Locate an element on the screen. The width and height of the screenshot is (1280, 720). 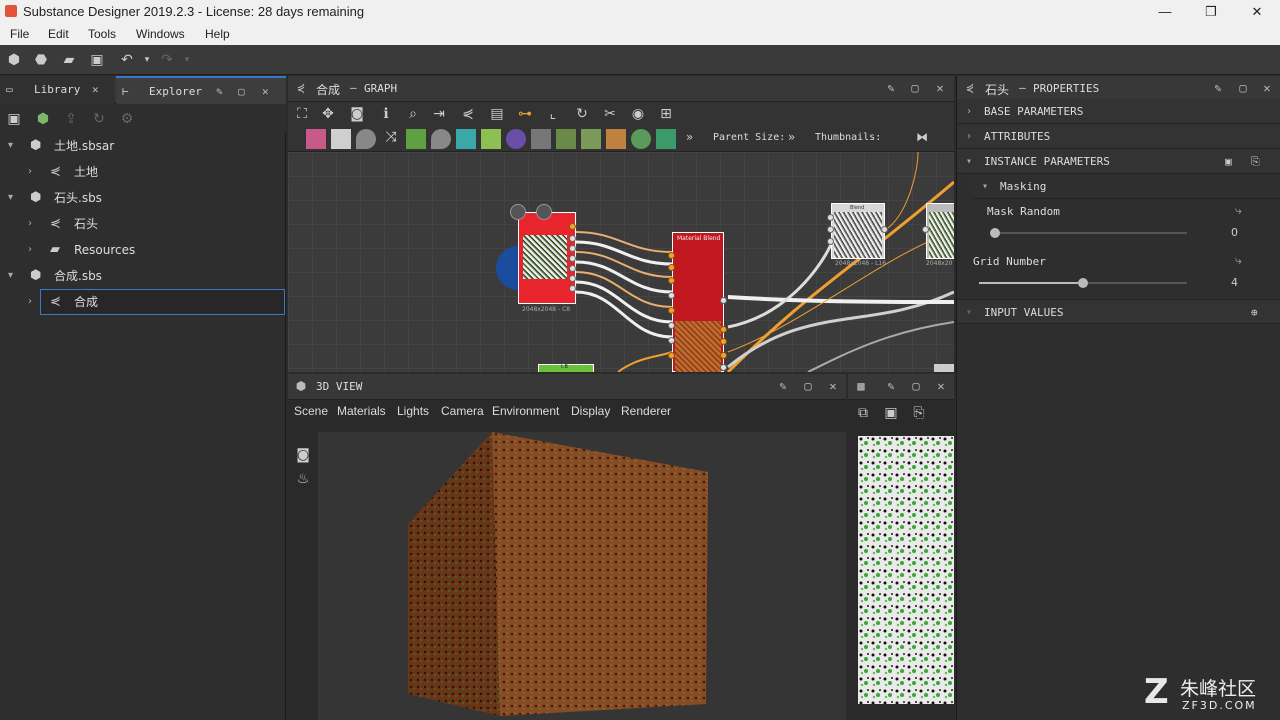
parent-size-more-icon: » is located at coordinates (791, 137).